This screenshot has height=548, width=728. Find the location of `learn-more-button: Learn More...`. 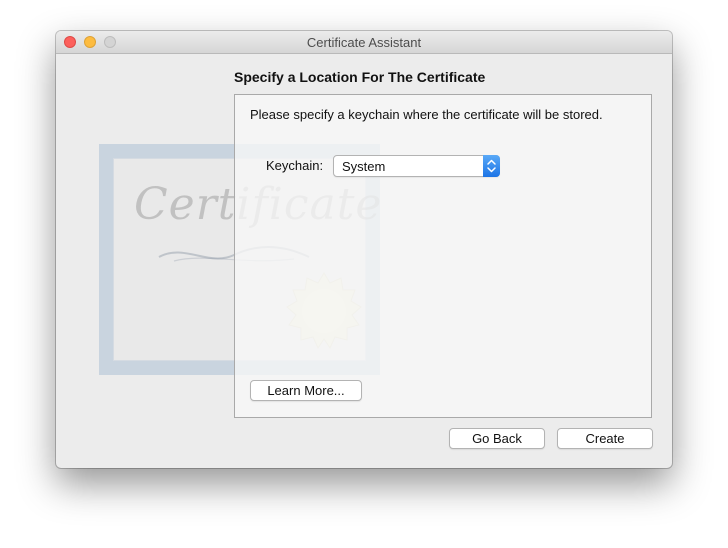

learn-more-button: Learn More... is located at coordinates (306, 390).